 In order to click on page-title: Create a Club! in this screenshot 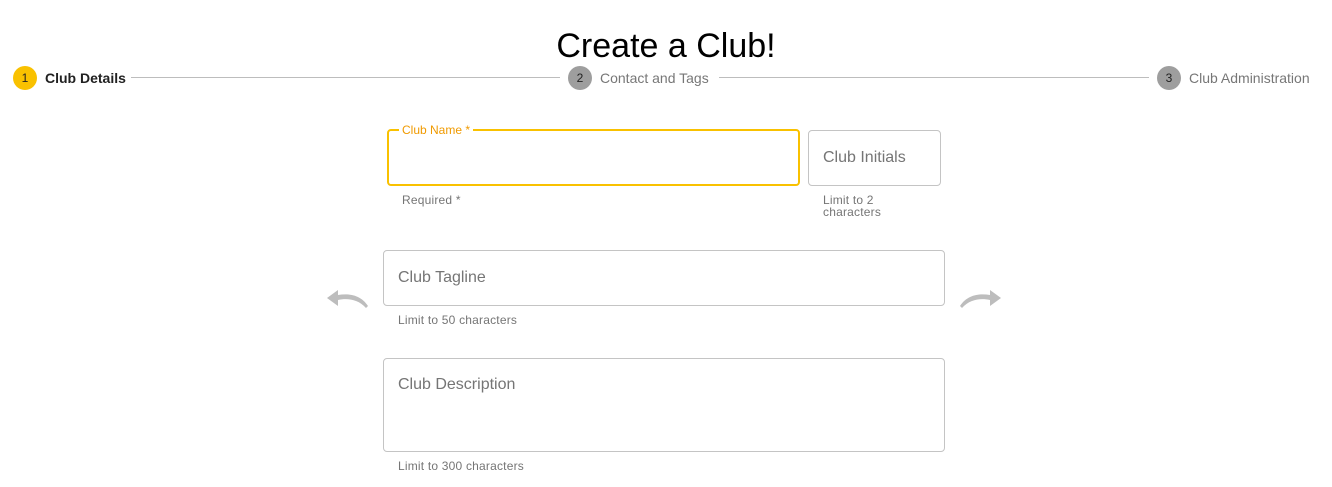, I will do `click(666, 45)`.